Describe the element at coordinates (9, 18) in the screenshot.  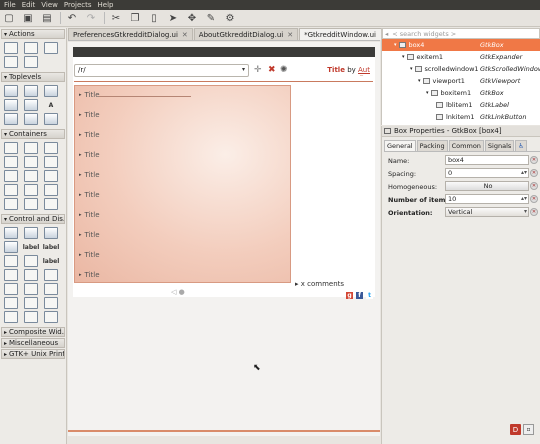
I see `new-project-icon: ▢` at that location.